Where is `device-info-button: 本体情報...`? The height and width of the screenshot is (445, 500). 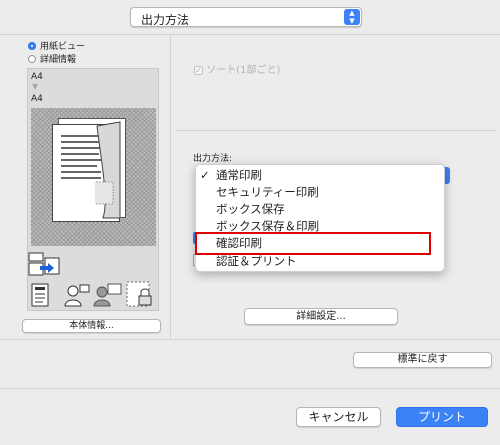
device-info-button: 本体情報... is located at coordinates (91, 326).